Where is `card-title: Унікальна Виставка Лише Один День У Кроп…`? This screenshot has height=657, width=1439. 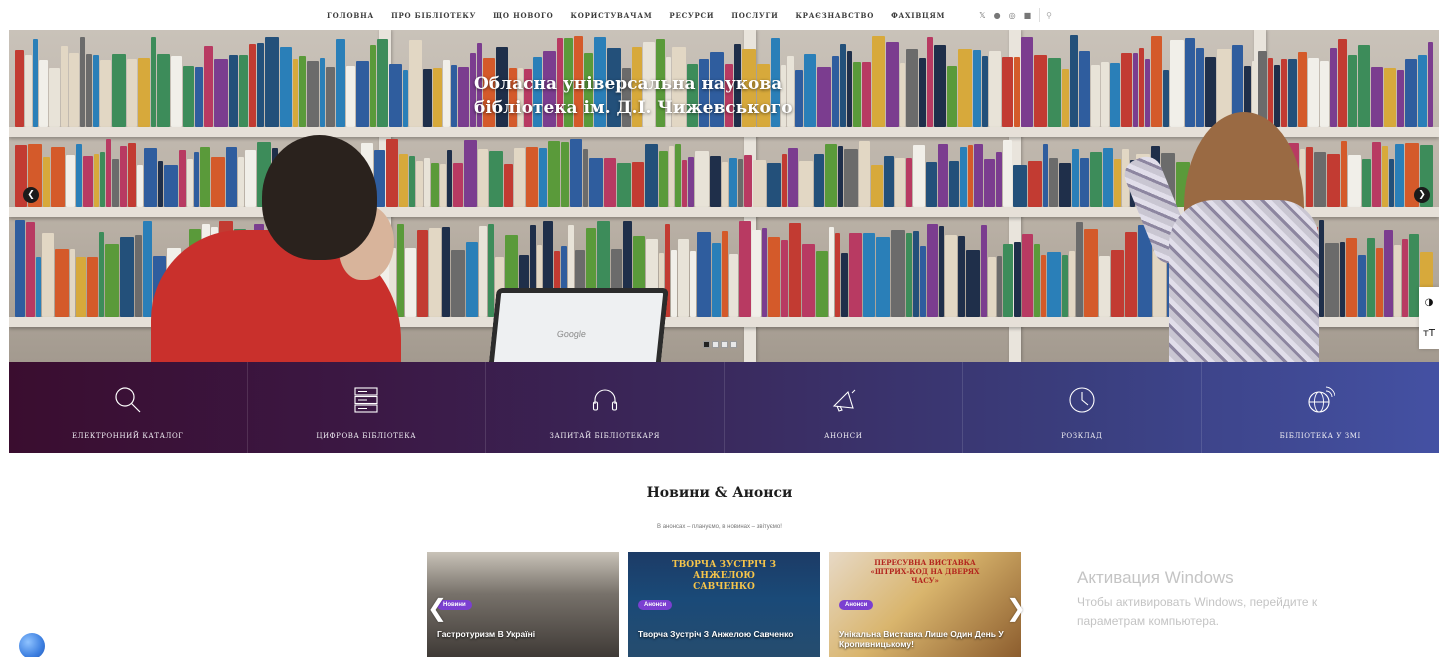 card-title: Унікальна Виставка Лише Один День У Кроп… is located at coordinates (926, 639).